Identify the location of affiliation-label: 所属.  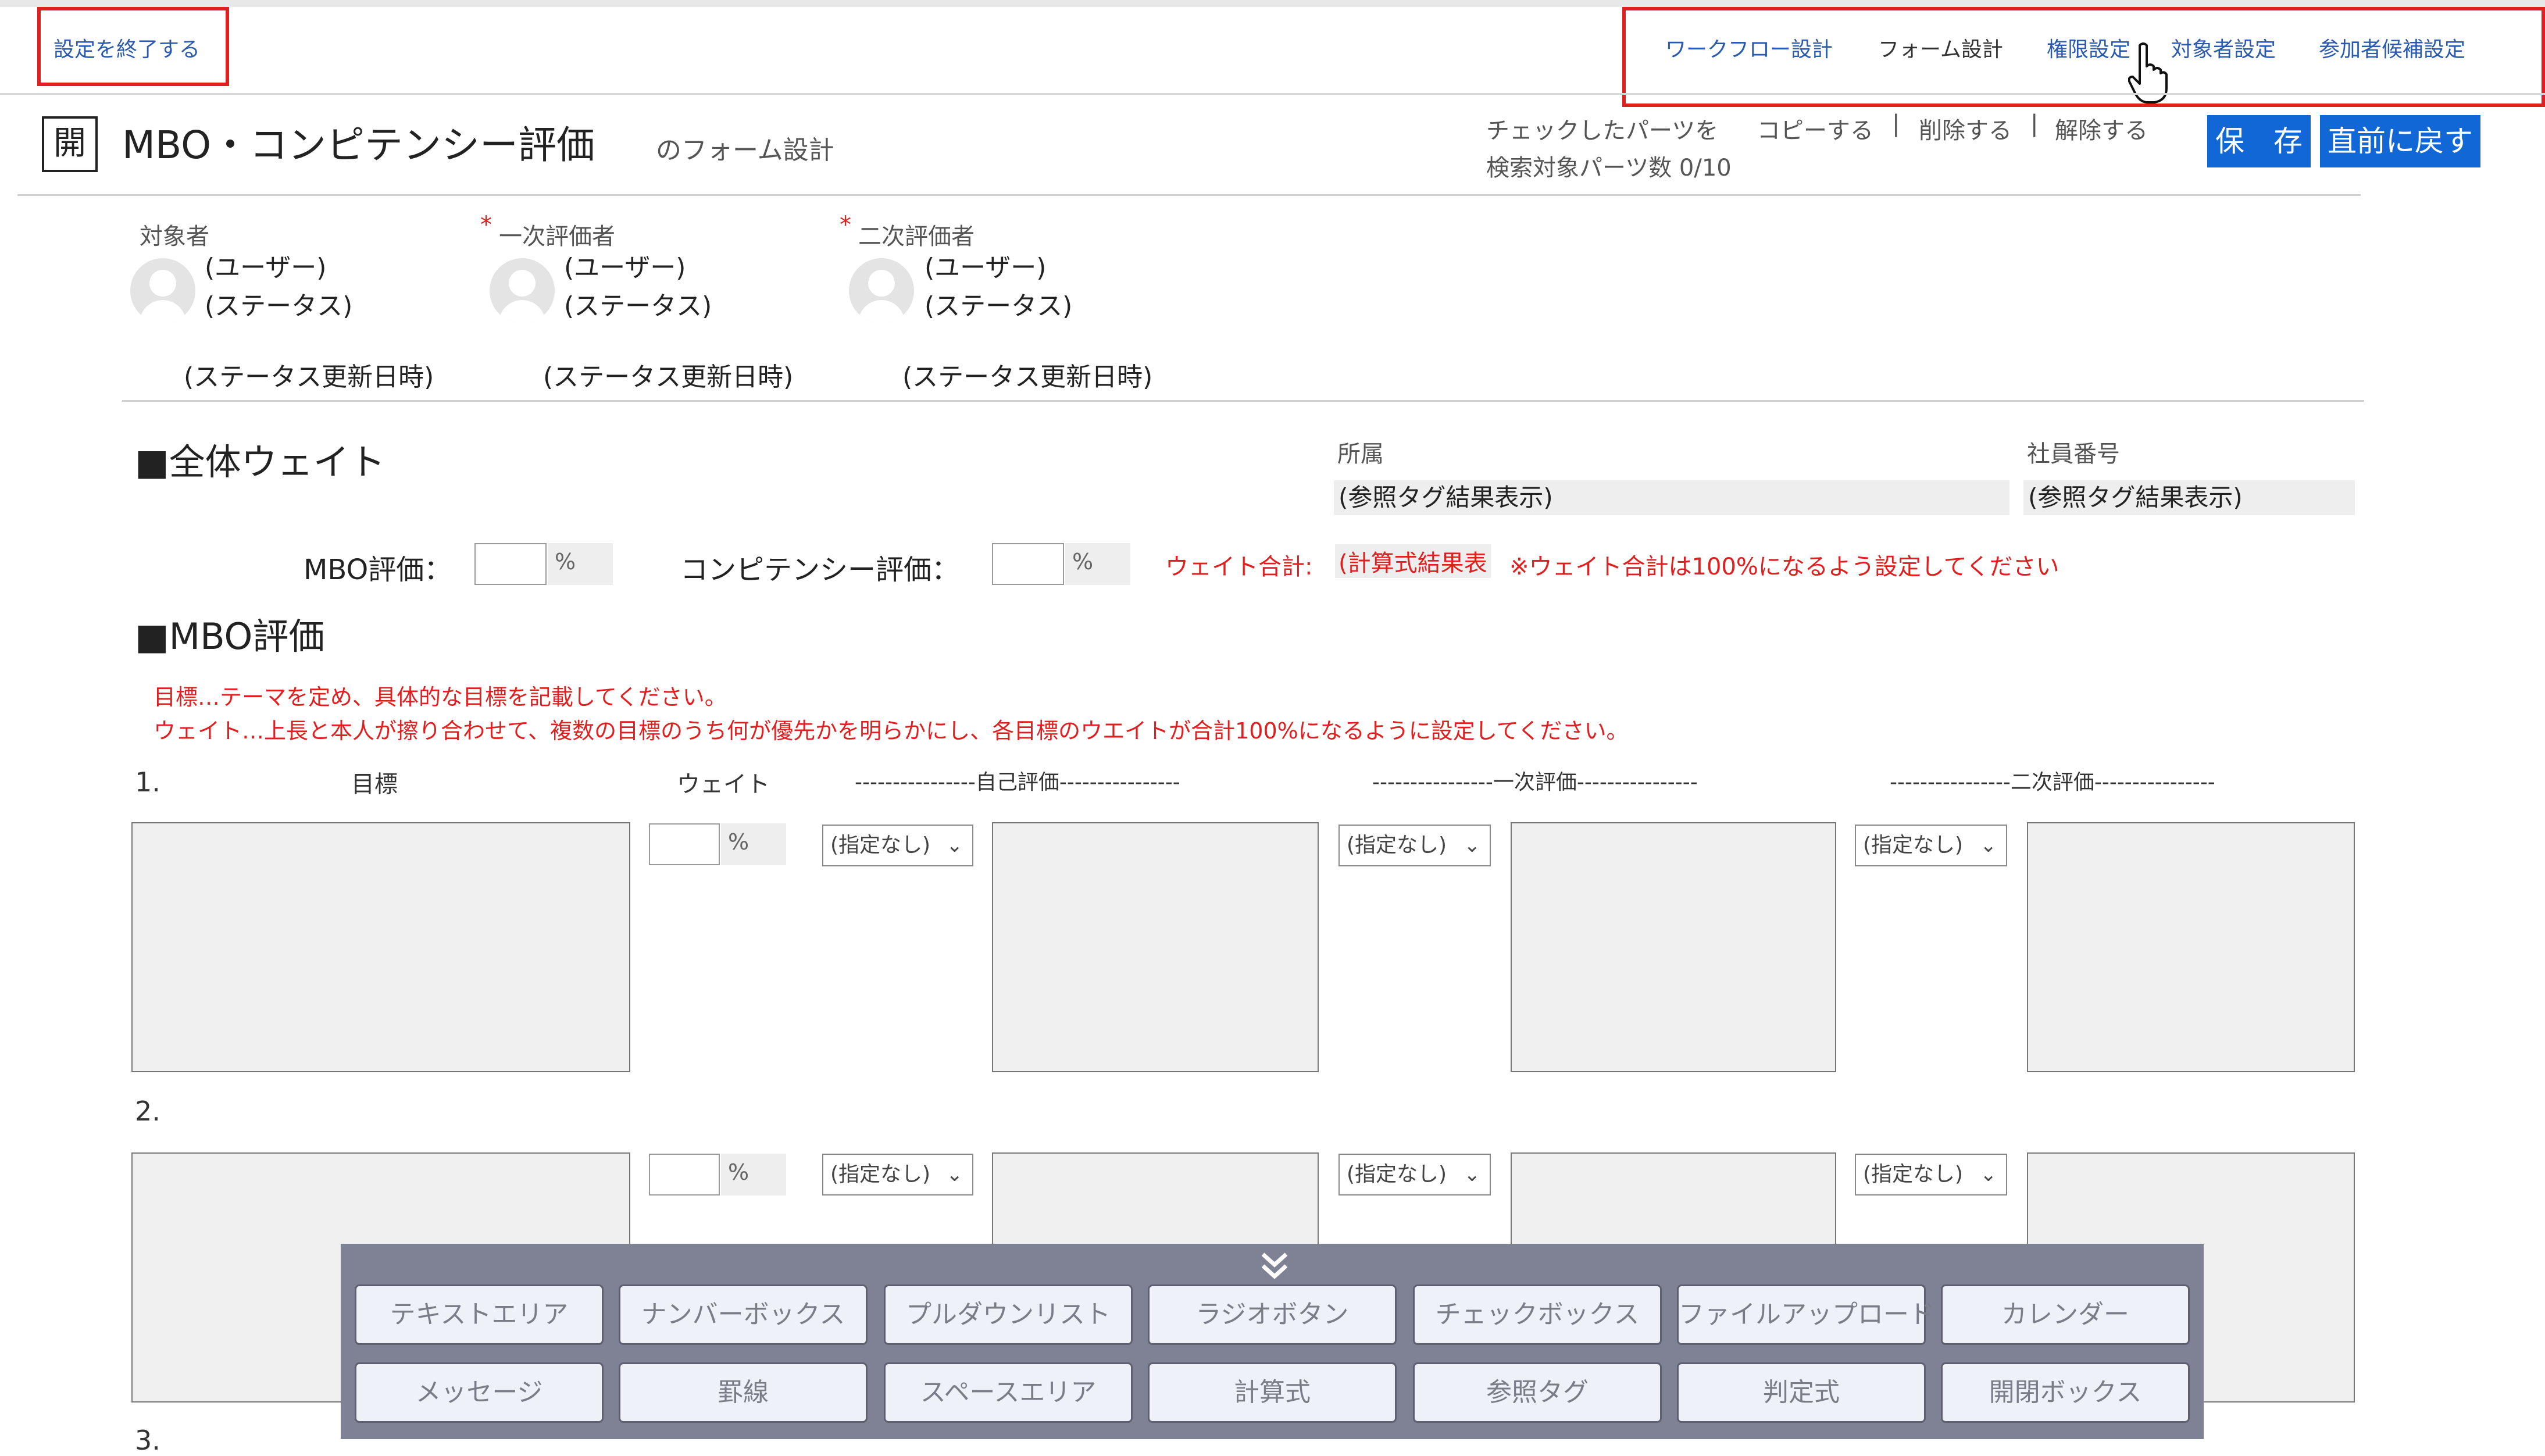
(1360, 454).